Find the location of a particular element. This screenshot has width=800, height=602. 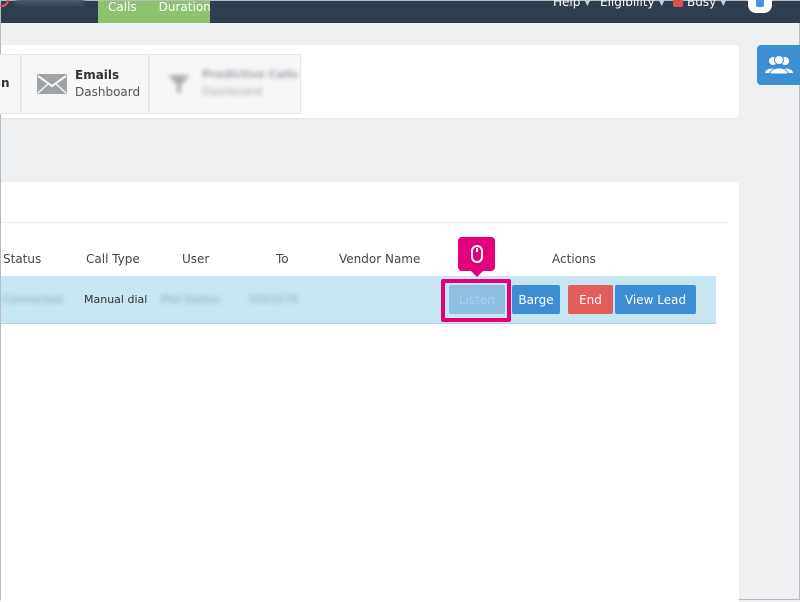

emails-title: Emails is located at coordinates (97, 75).